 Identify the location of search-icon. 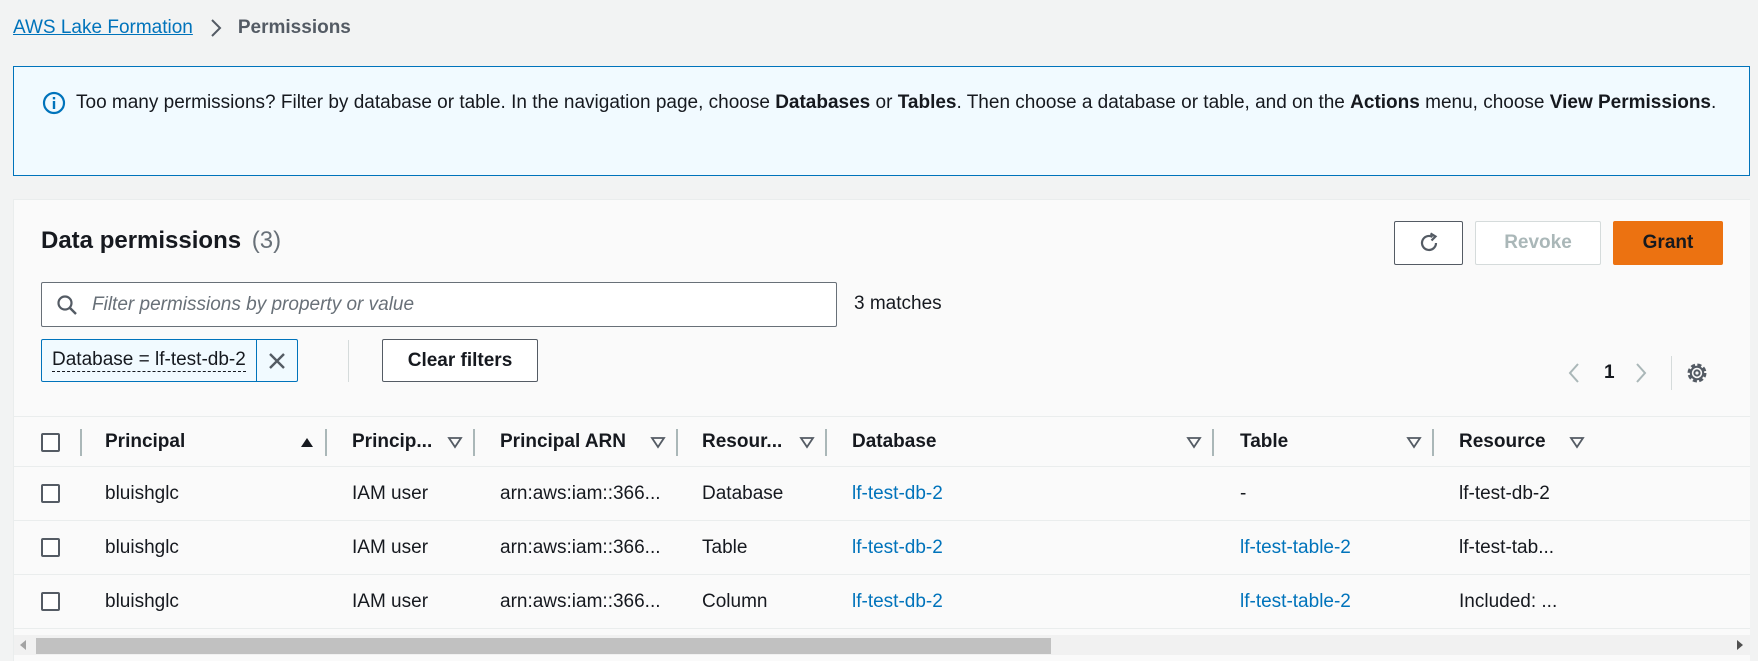
(67, 304).